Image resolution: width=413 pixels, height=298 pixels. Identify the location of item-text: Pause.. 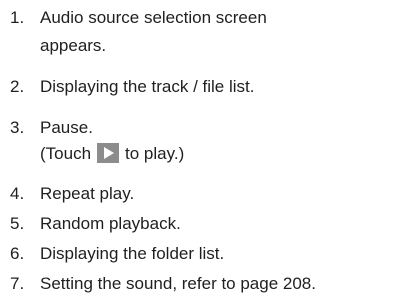
(66, 127).